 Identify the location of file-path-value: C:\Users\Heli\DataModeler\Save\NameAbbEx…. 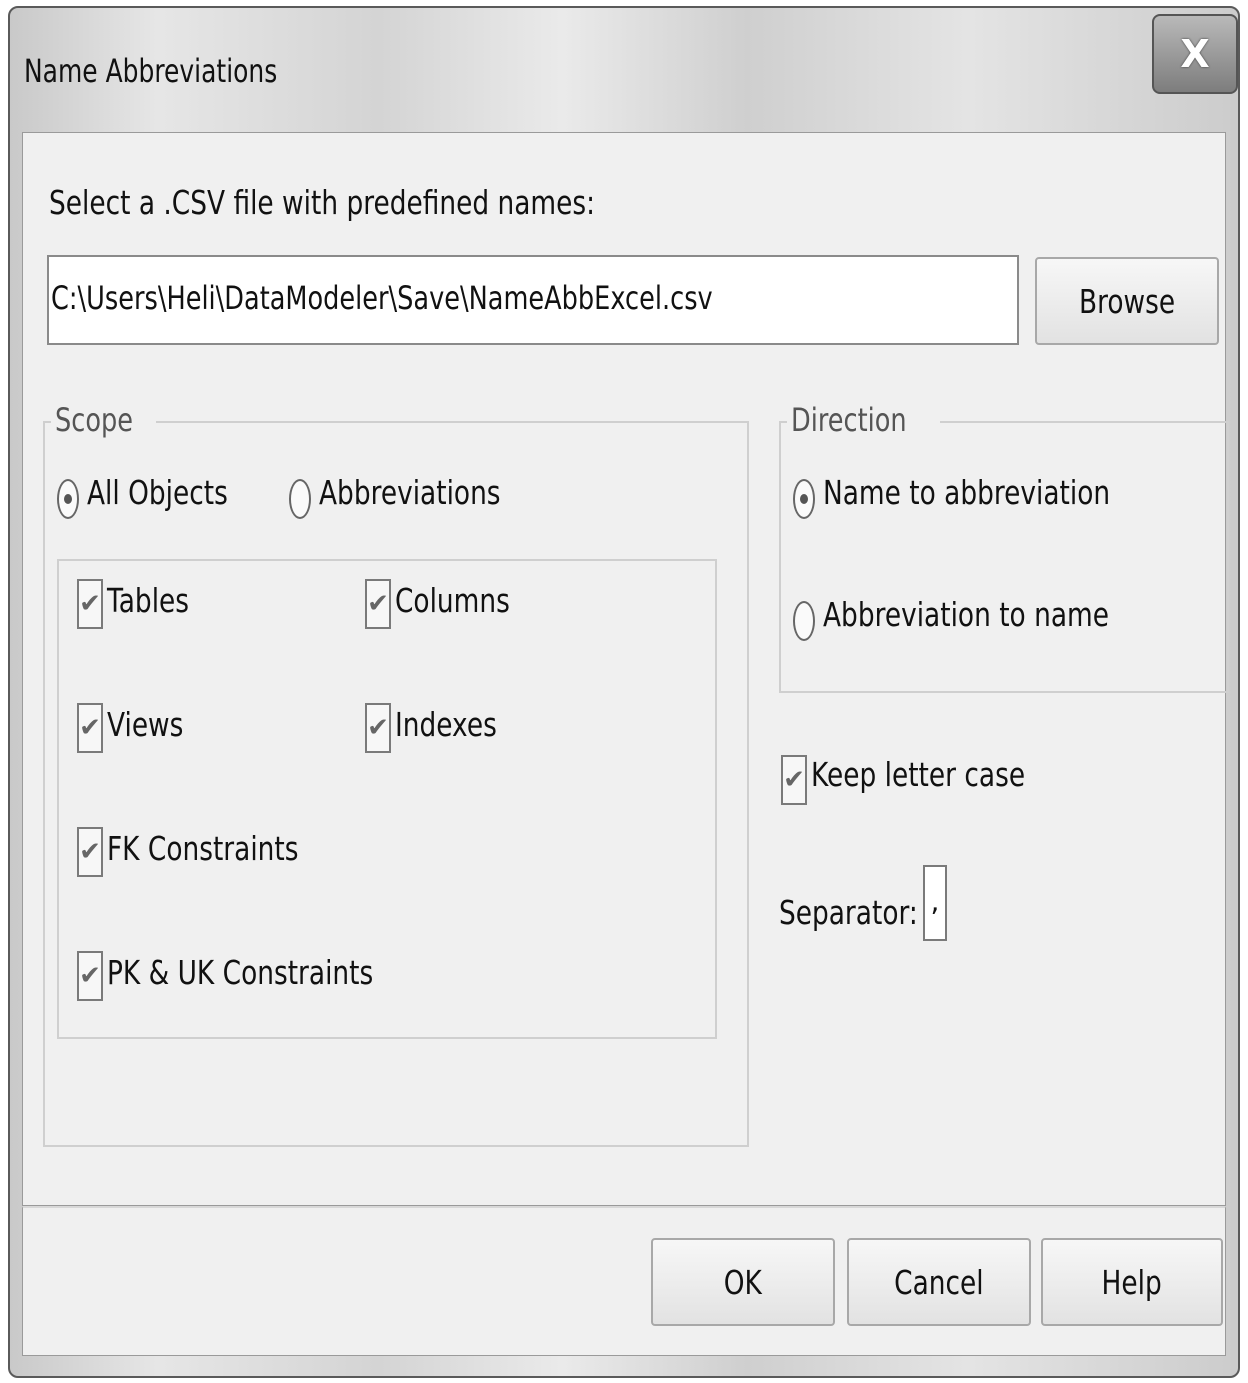
(382, 298).